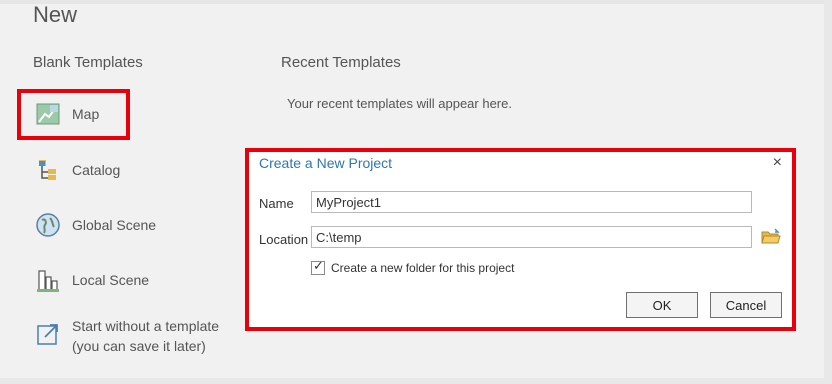 This screenshot has width=832, height=384. Describe the element at coordinates (111, 280) in the screenshot. I see `template-local-scene-label: Local Scene` at that location.